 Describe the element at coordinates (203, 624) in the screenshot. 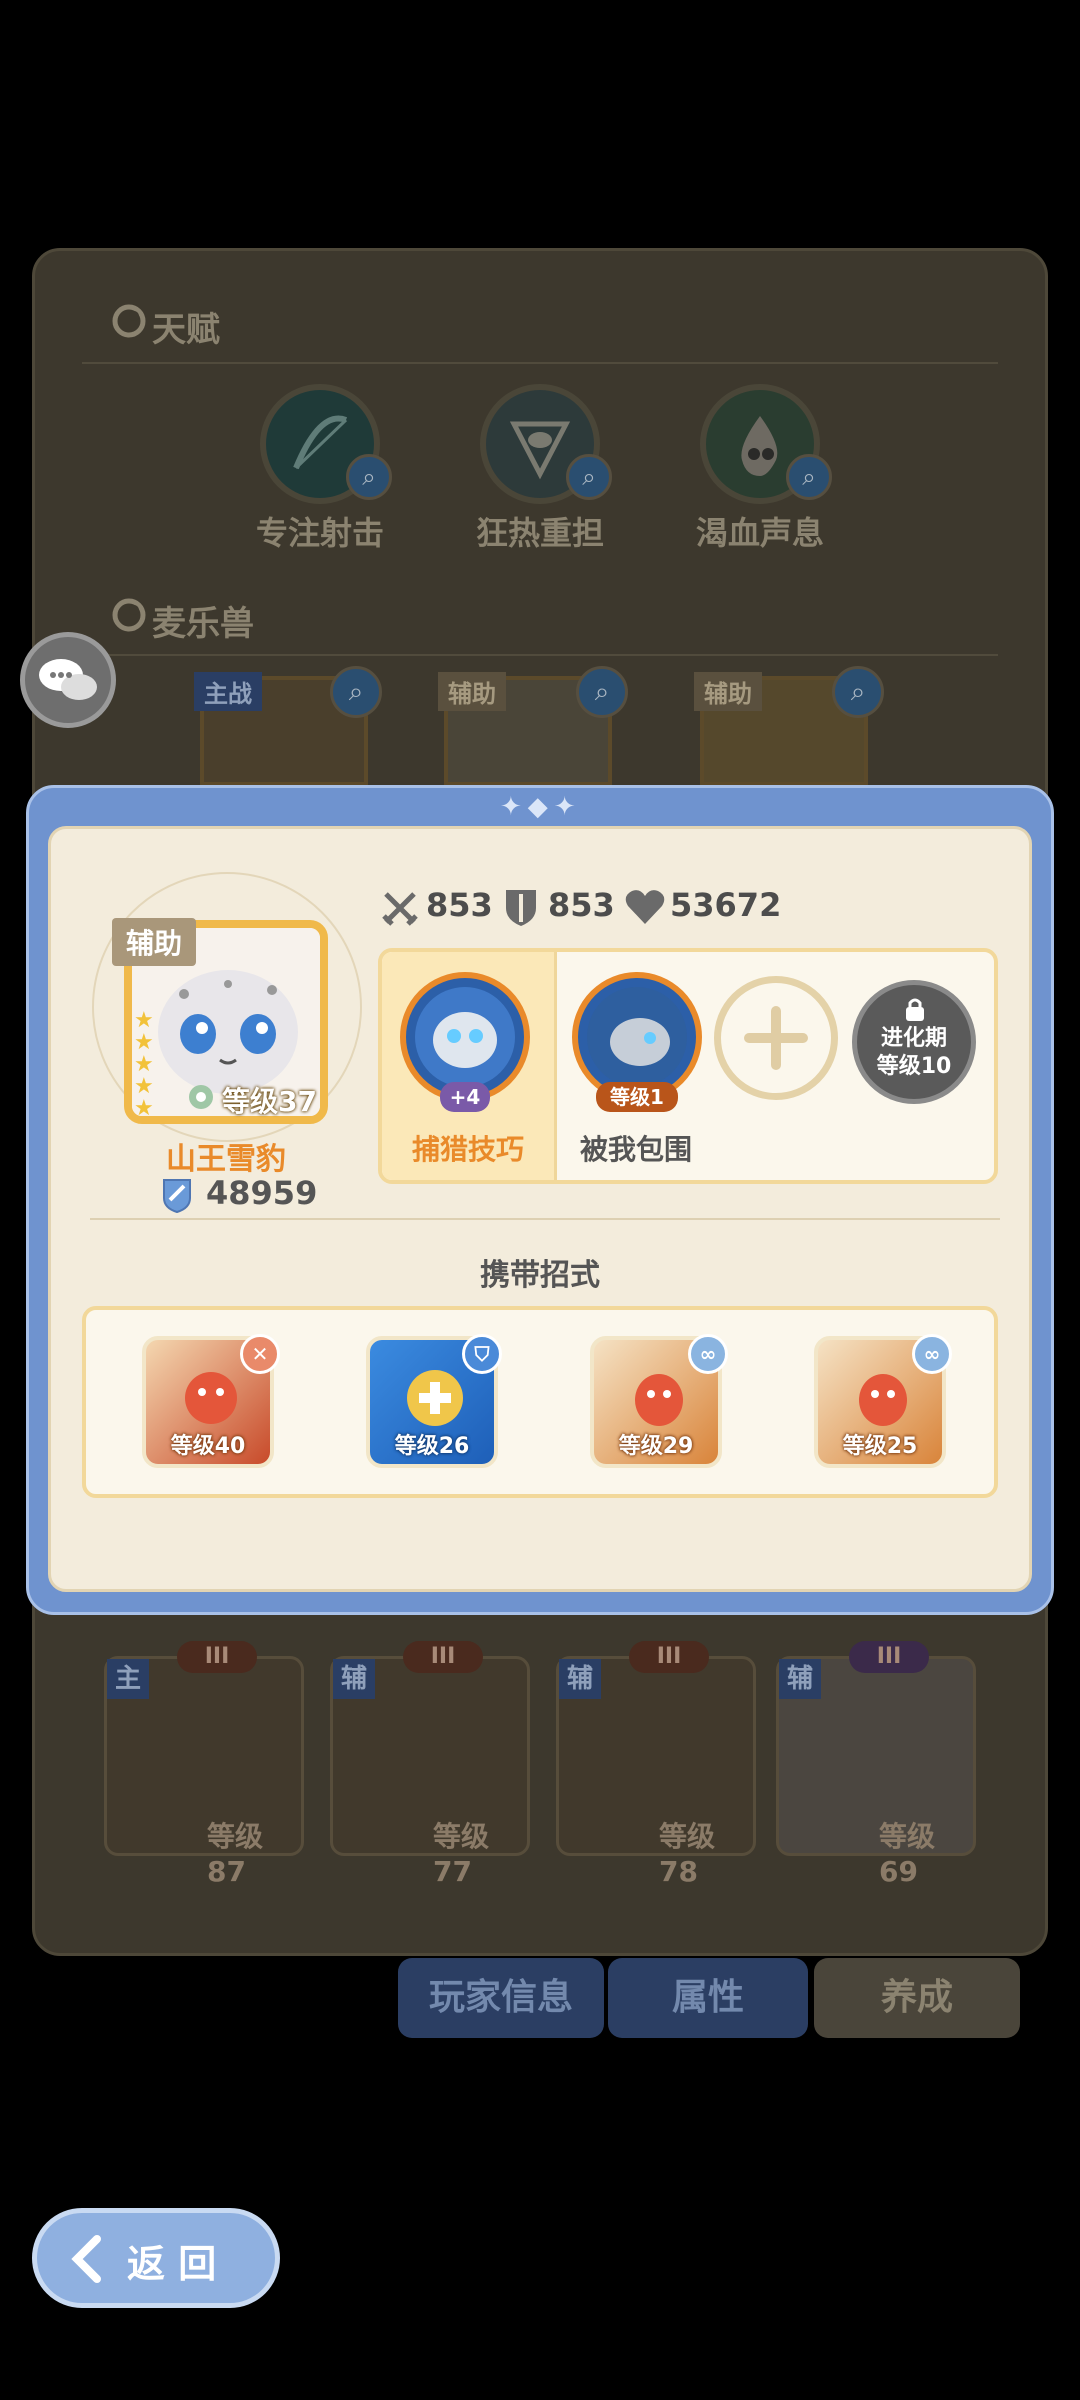

I see `pets-heading: 麦乐兽` at that location.